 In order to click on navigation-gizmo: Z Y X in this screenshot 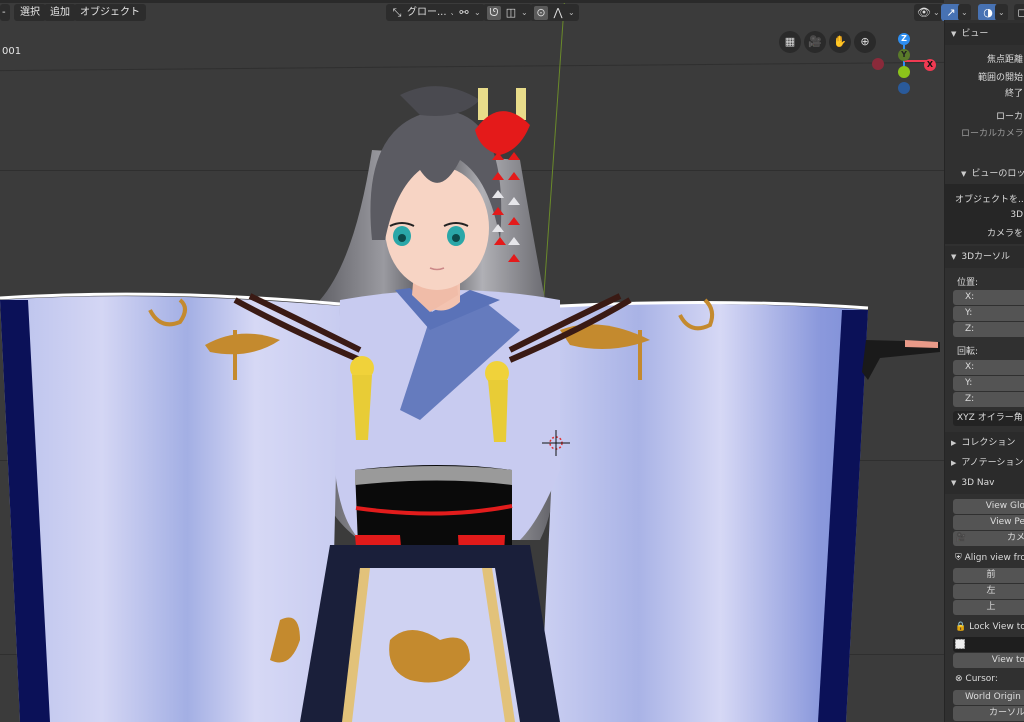, I will do `click(902, 63)`.